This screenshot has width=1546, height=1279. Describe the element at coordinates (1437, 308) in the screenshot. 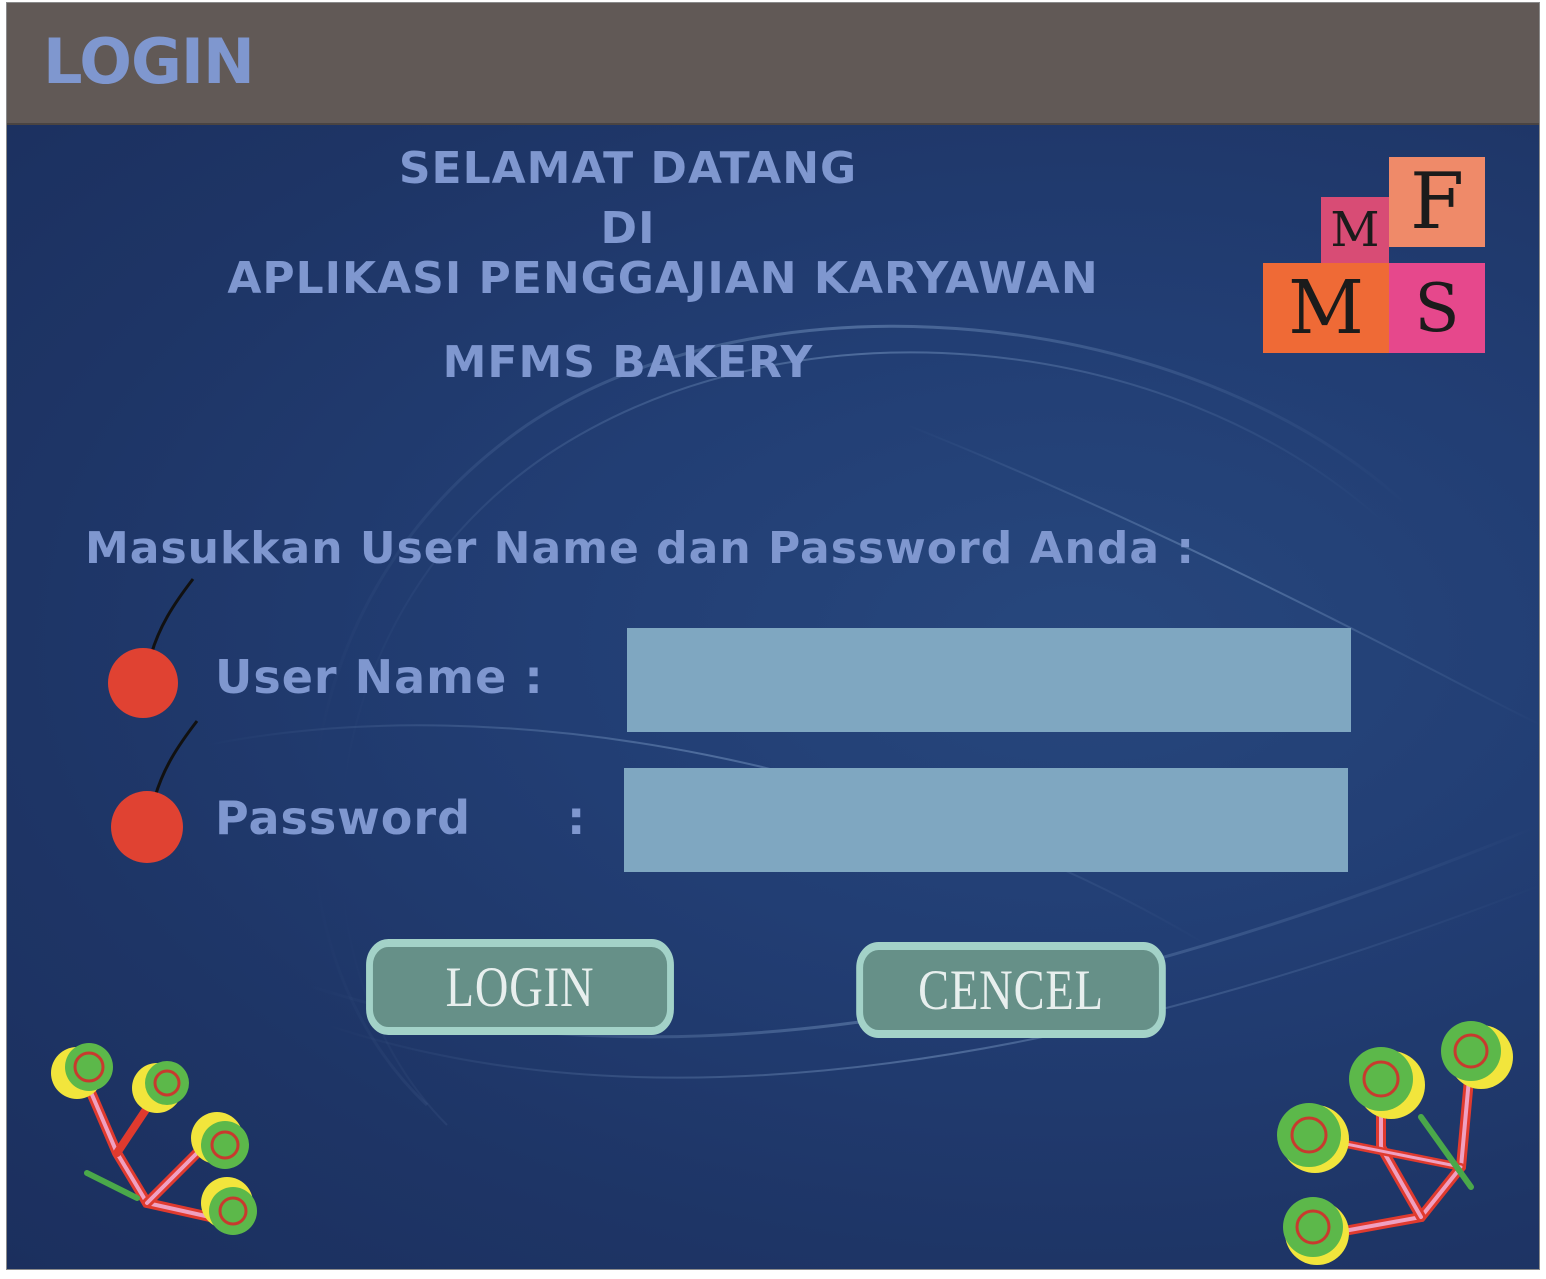

I see `logo-letter-s: S` at that location.